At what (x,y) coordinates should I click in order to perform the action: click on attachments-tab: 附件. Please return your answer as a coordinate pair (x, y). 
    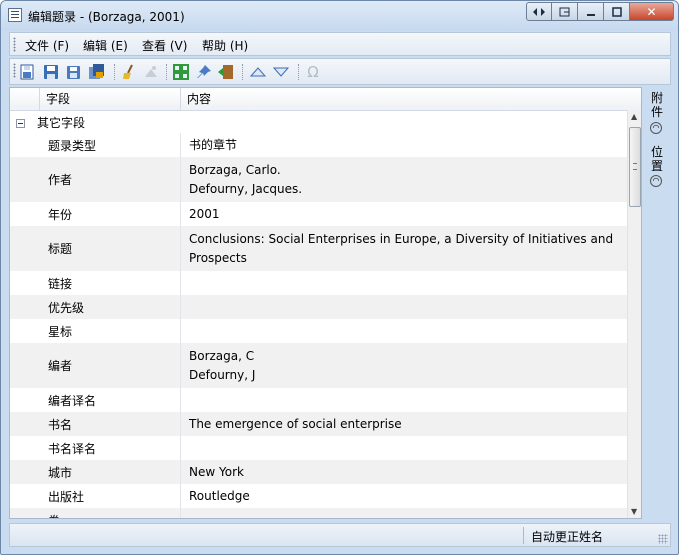
    Looking at the image, I should click on (657, 105).